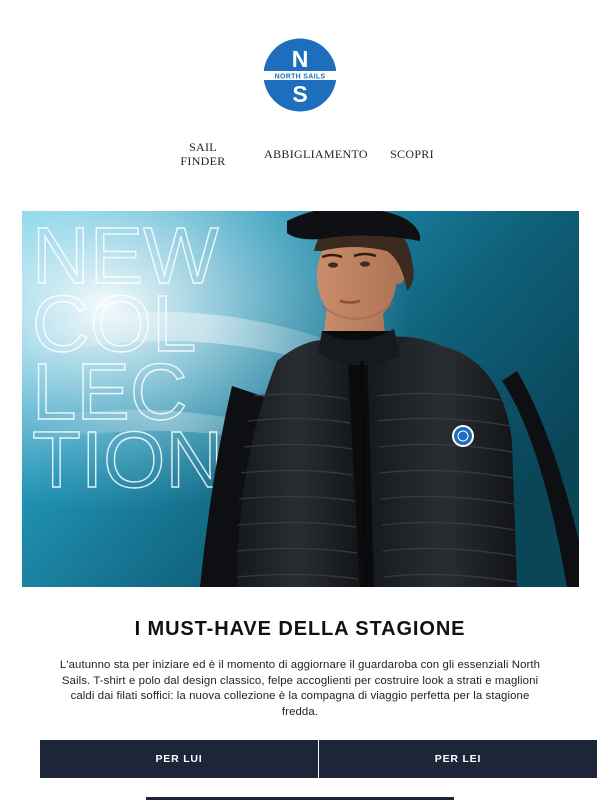  Describe the element at coordinates (127, 459) in the screenshot. I see `overlay-line-4: TION` at that location.